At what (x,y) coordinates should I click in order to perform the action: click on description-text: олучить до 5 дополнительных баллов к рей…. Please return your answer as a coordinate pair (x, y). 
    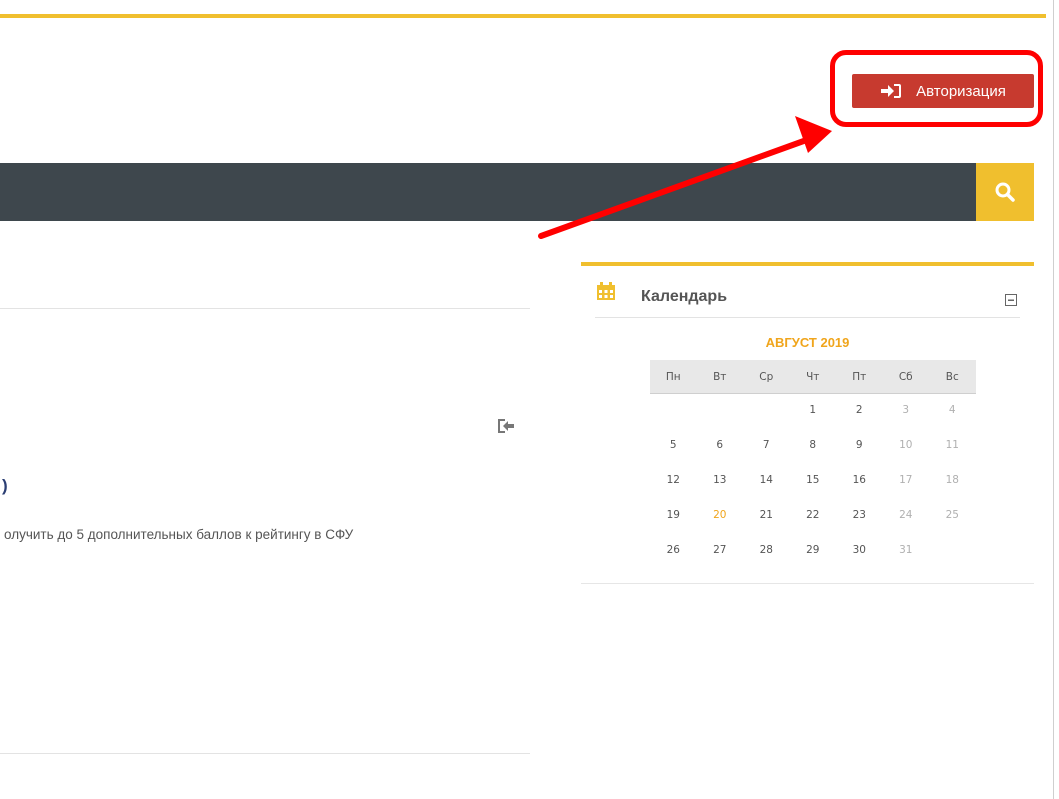
    Looking at the image, I should click on (179, 534).